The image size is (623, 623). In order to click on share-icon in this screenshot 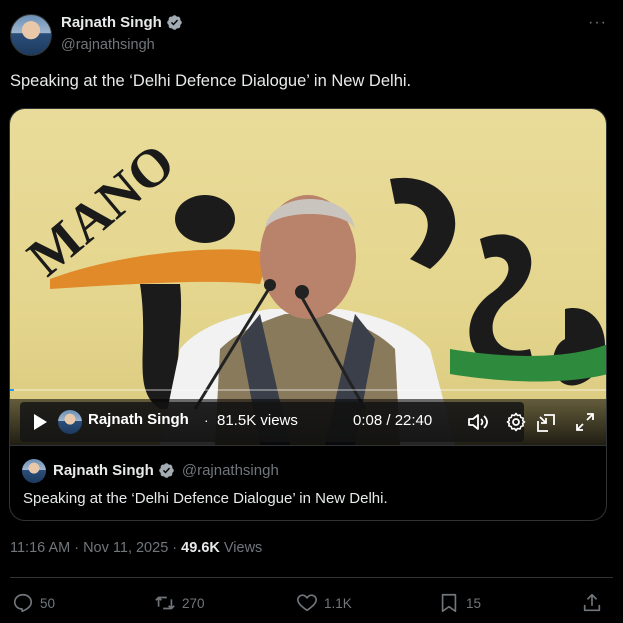, I will do `click(592, 602)`.